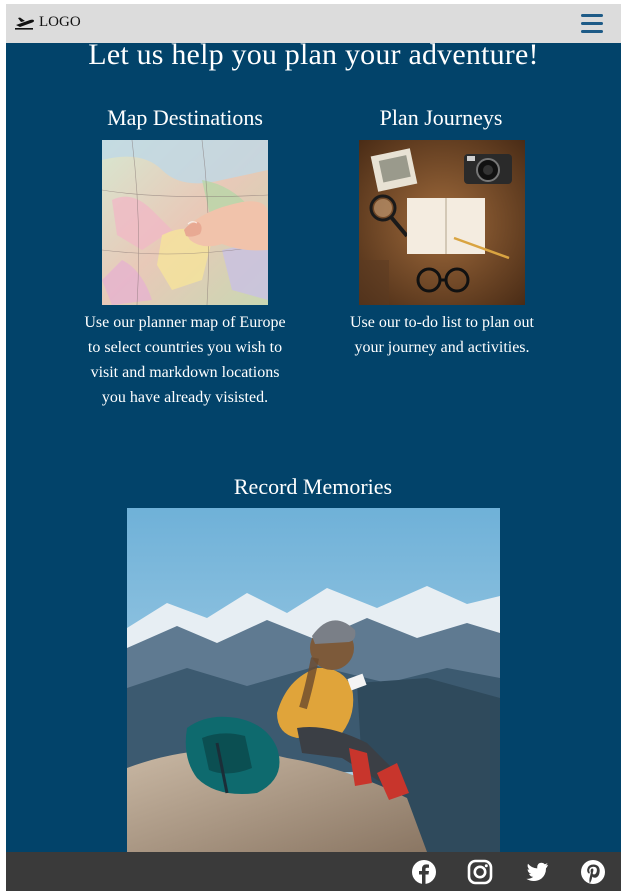  I want to click on instagram-icon, so click(480, 872).